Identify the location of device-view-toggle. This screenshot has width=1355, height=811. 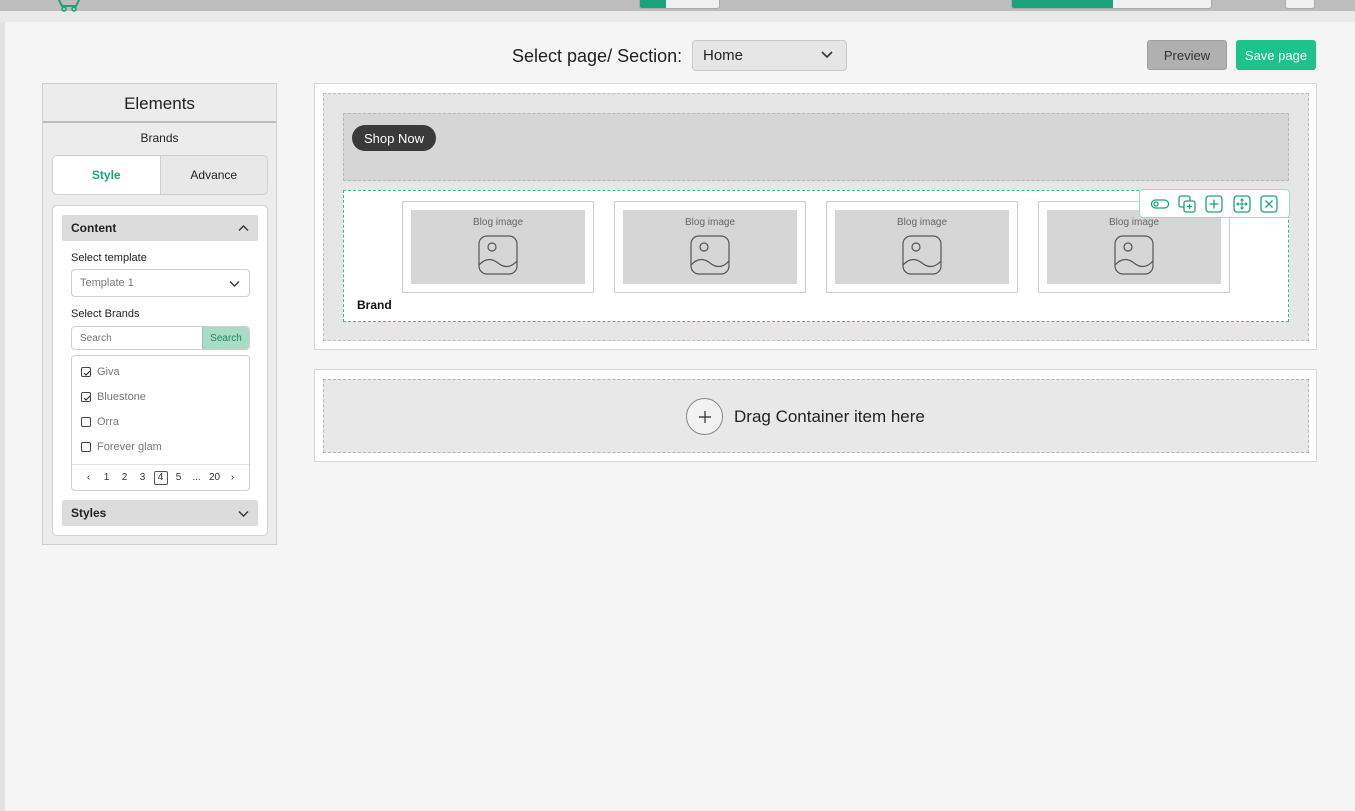
(679, 4).